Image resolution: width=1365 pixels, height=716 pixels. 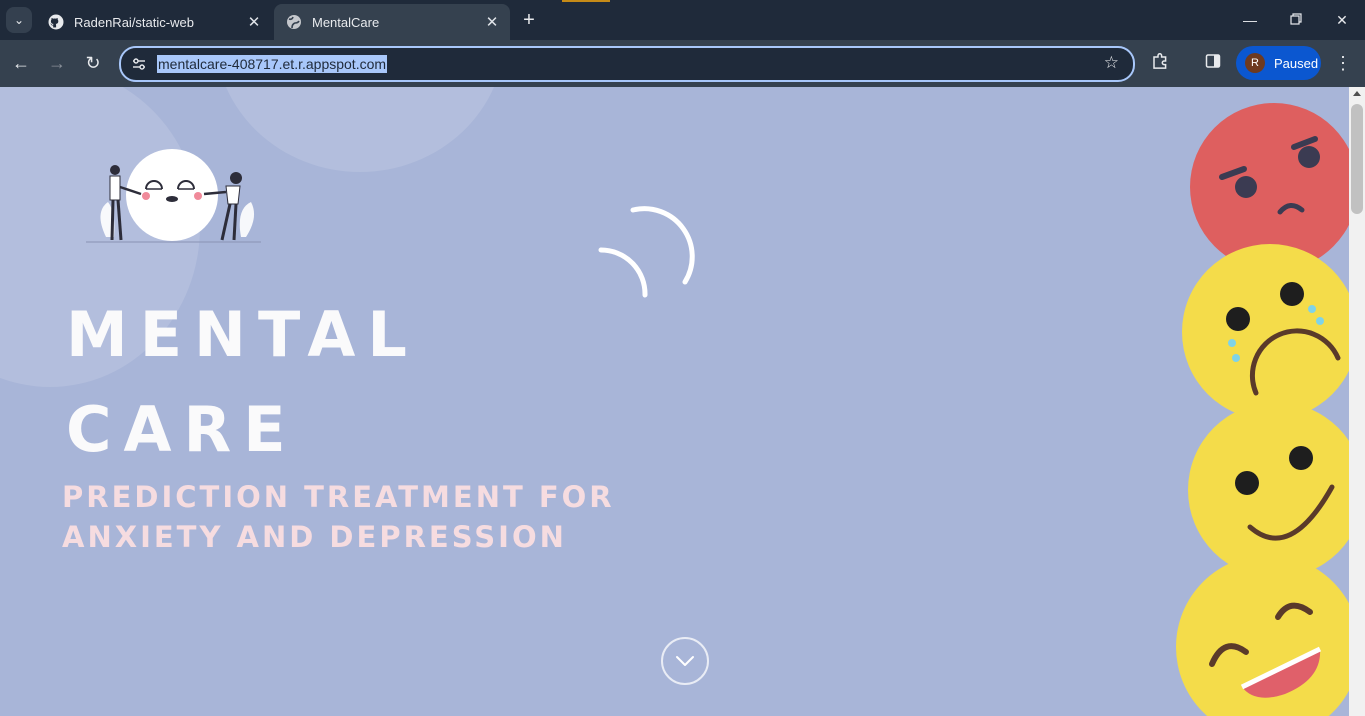 I want to click on hero-title-line2: CARE, so click(x=182, y=429).